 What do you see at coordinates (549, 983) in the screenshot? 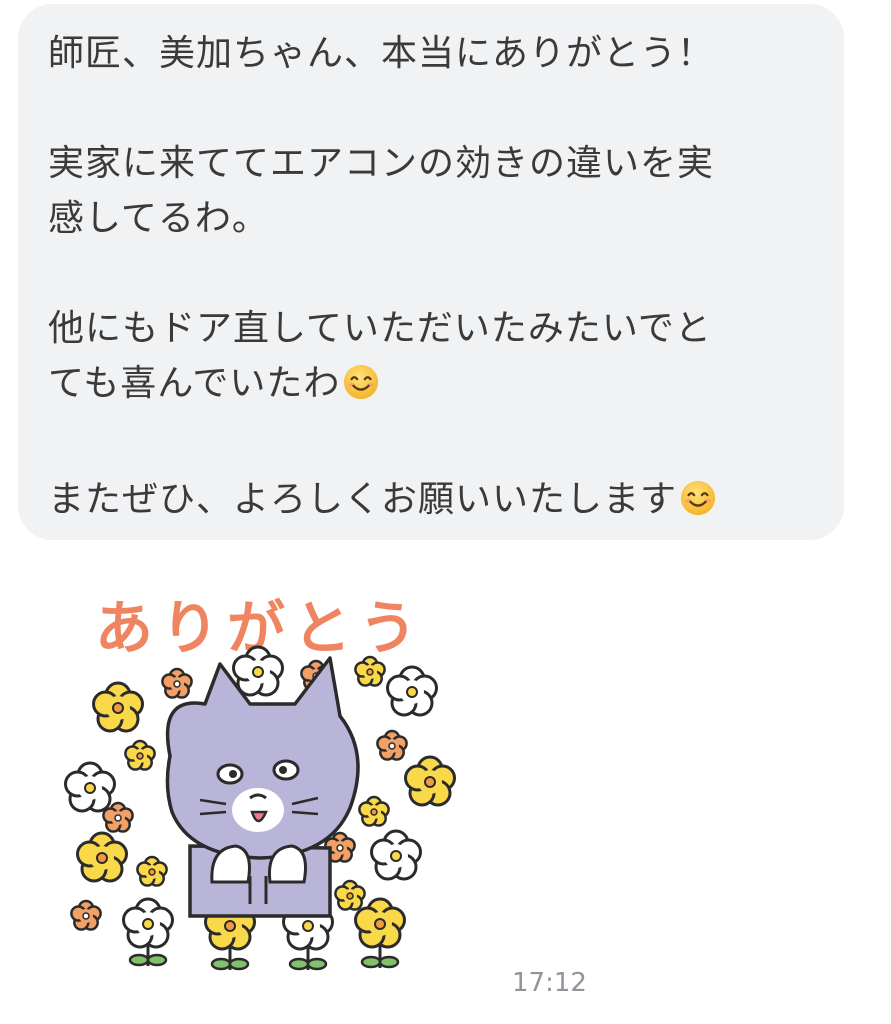
I see `message-timestamp: 17:12` at bounding box center [549, 983].